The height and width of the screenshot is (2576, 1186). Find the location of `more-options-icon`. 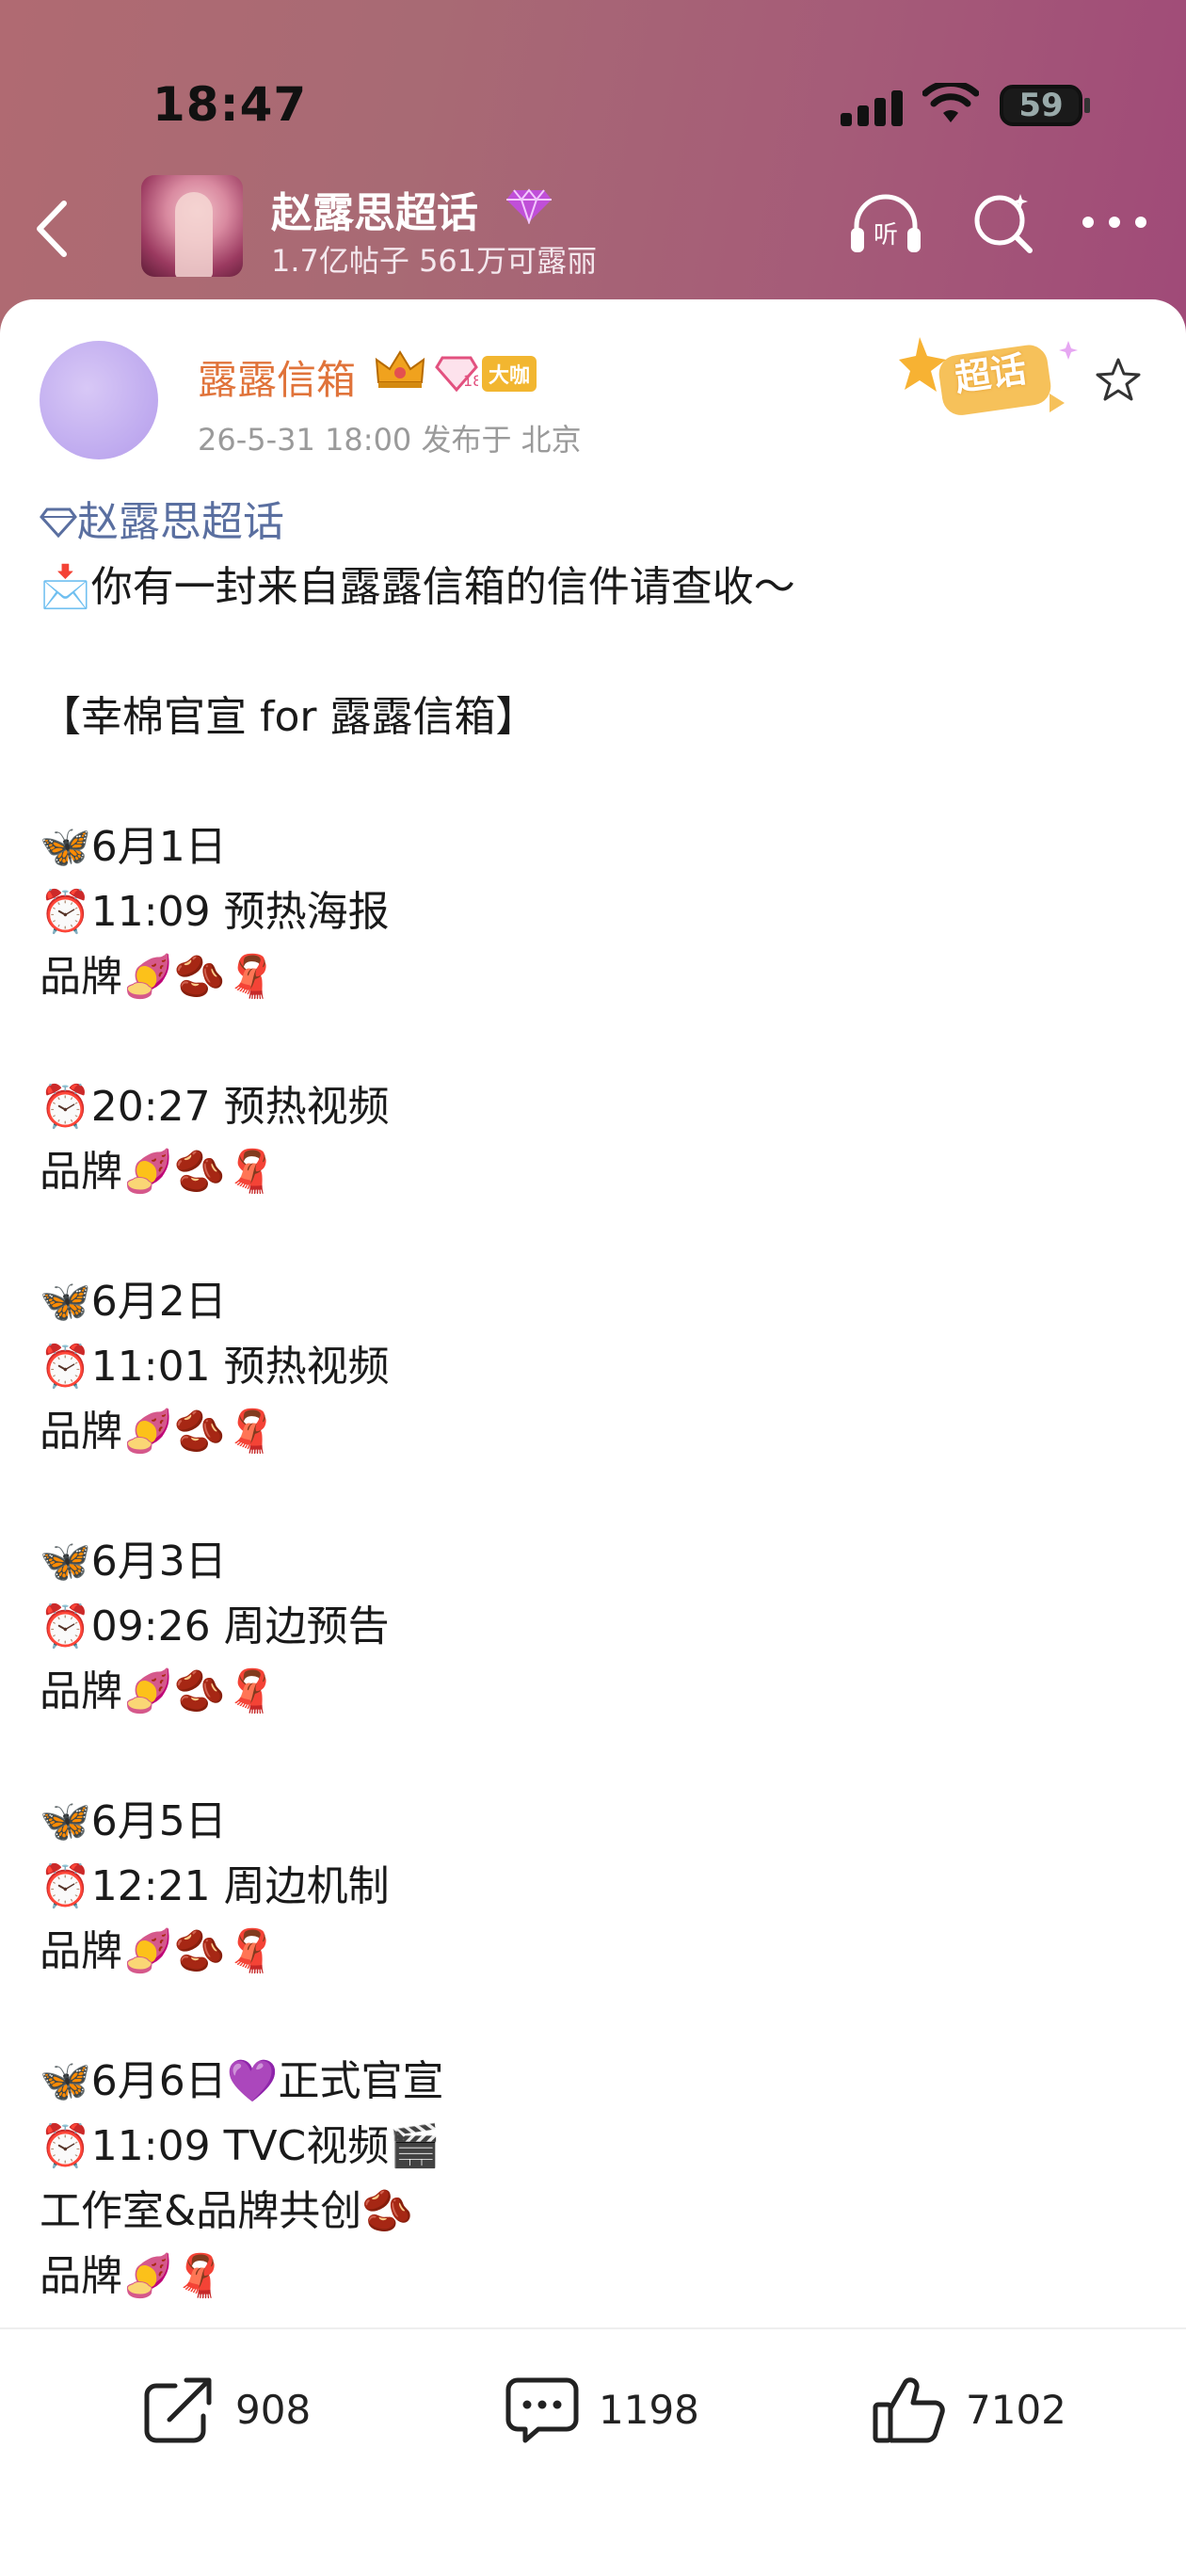

more-options-icon is located at coordinates (1114, 222).